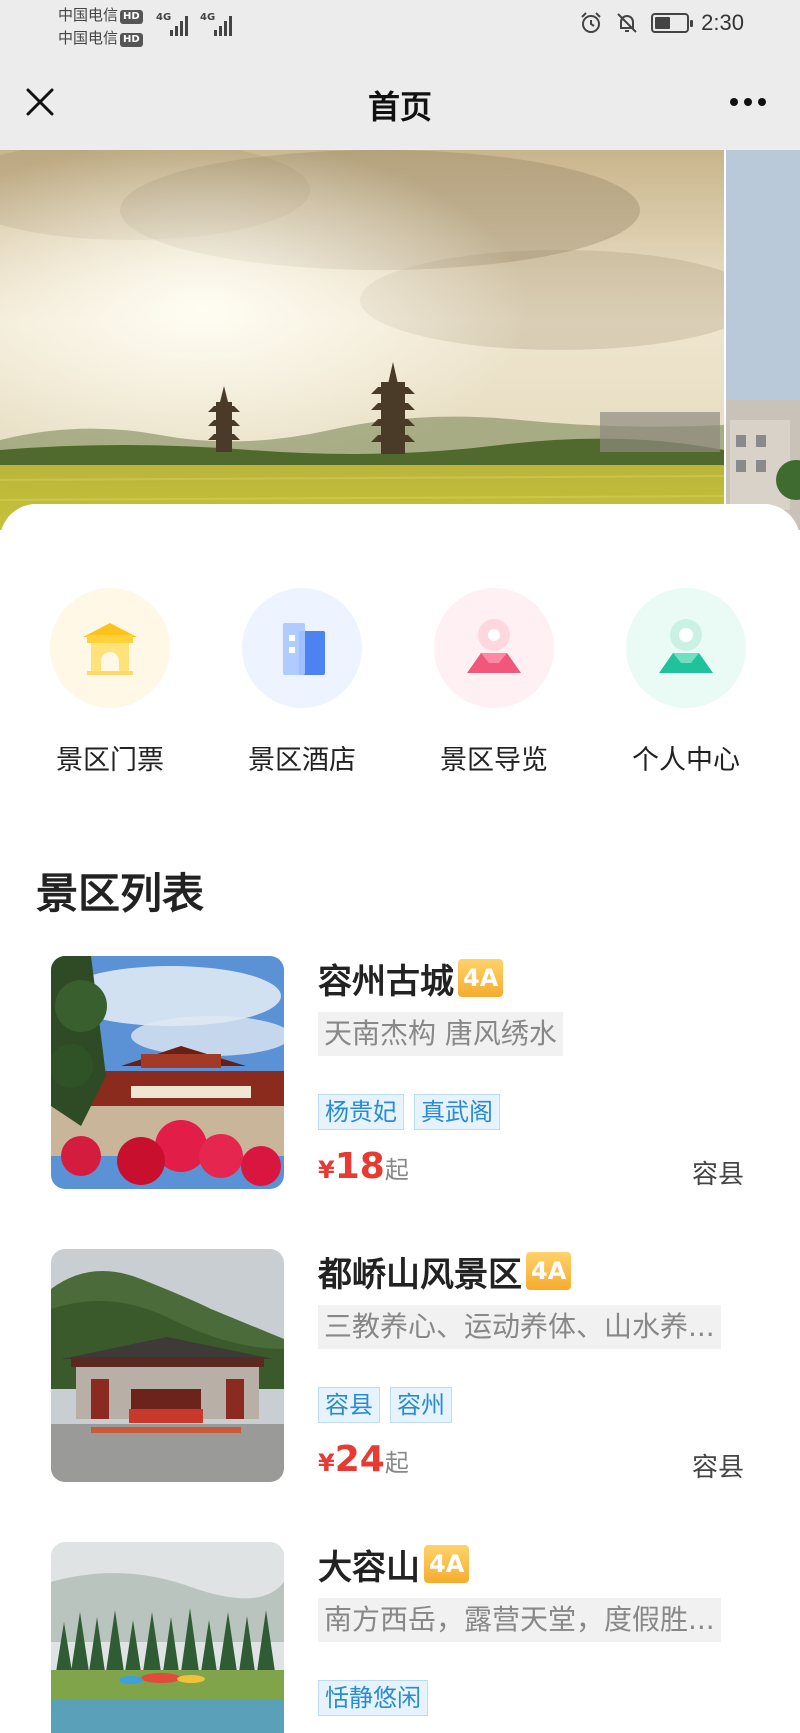 The image size is (800, 1733). I want to click on scenic-card: 容州古城 4A 天南杰构 唐风绣水 杨贵妃 真武阁 ¥18起 容县, so click(400, 1076).